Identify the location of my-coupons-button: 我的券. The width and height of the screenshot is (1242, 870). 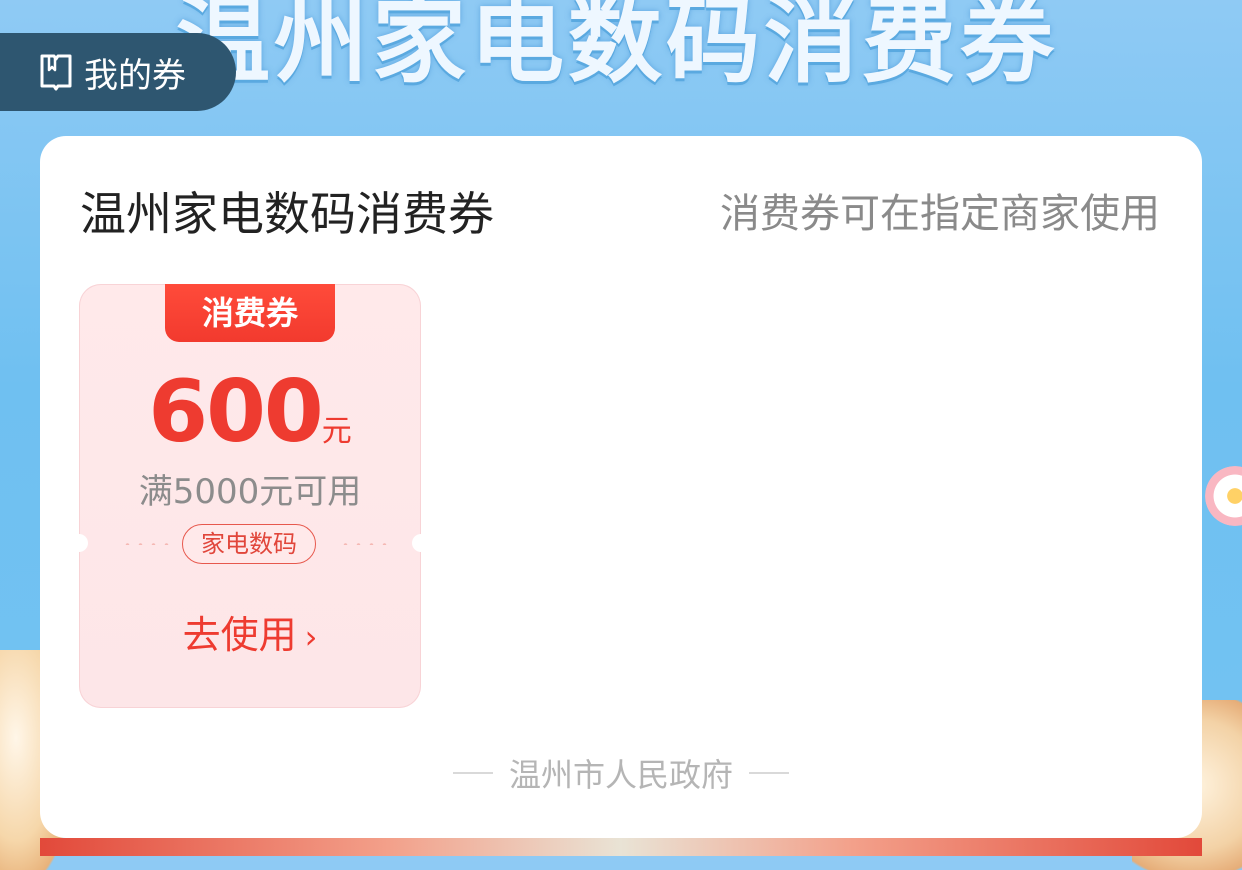
(118, 72).